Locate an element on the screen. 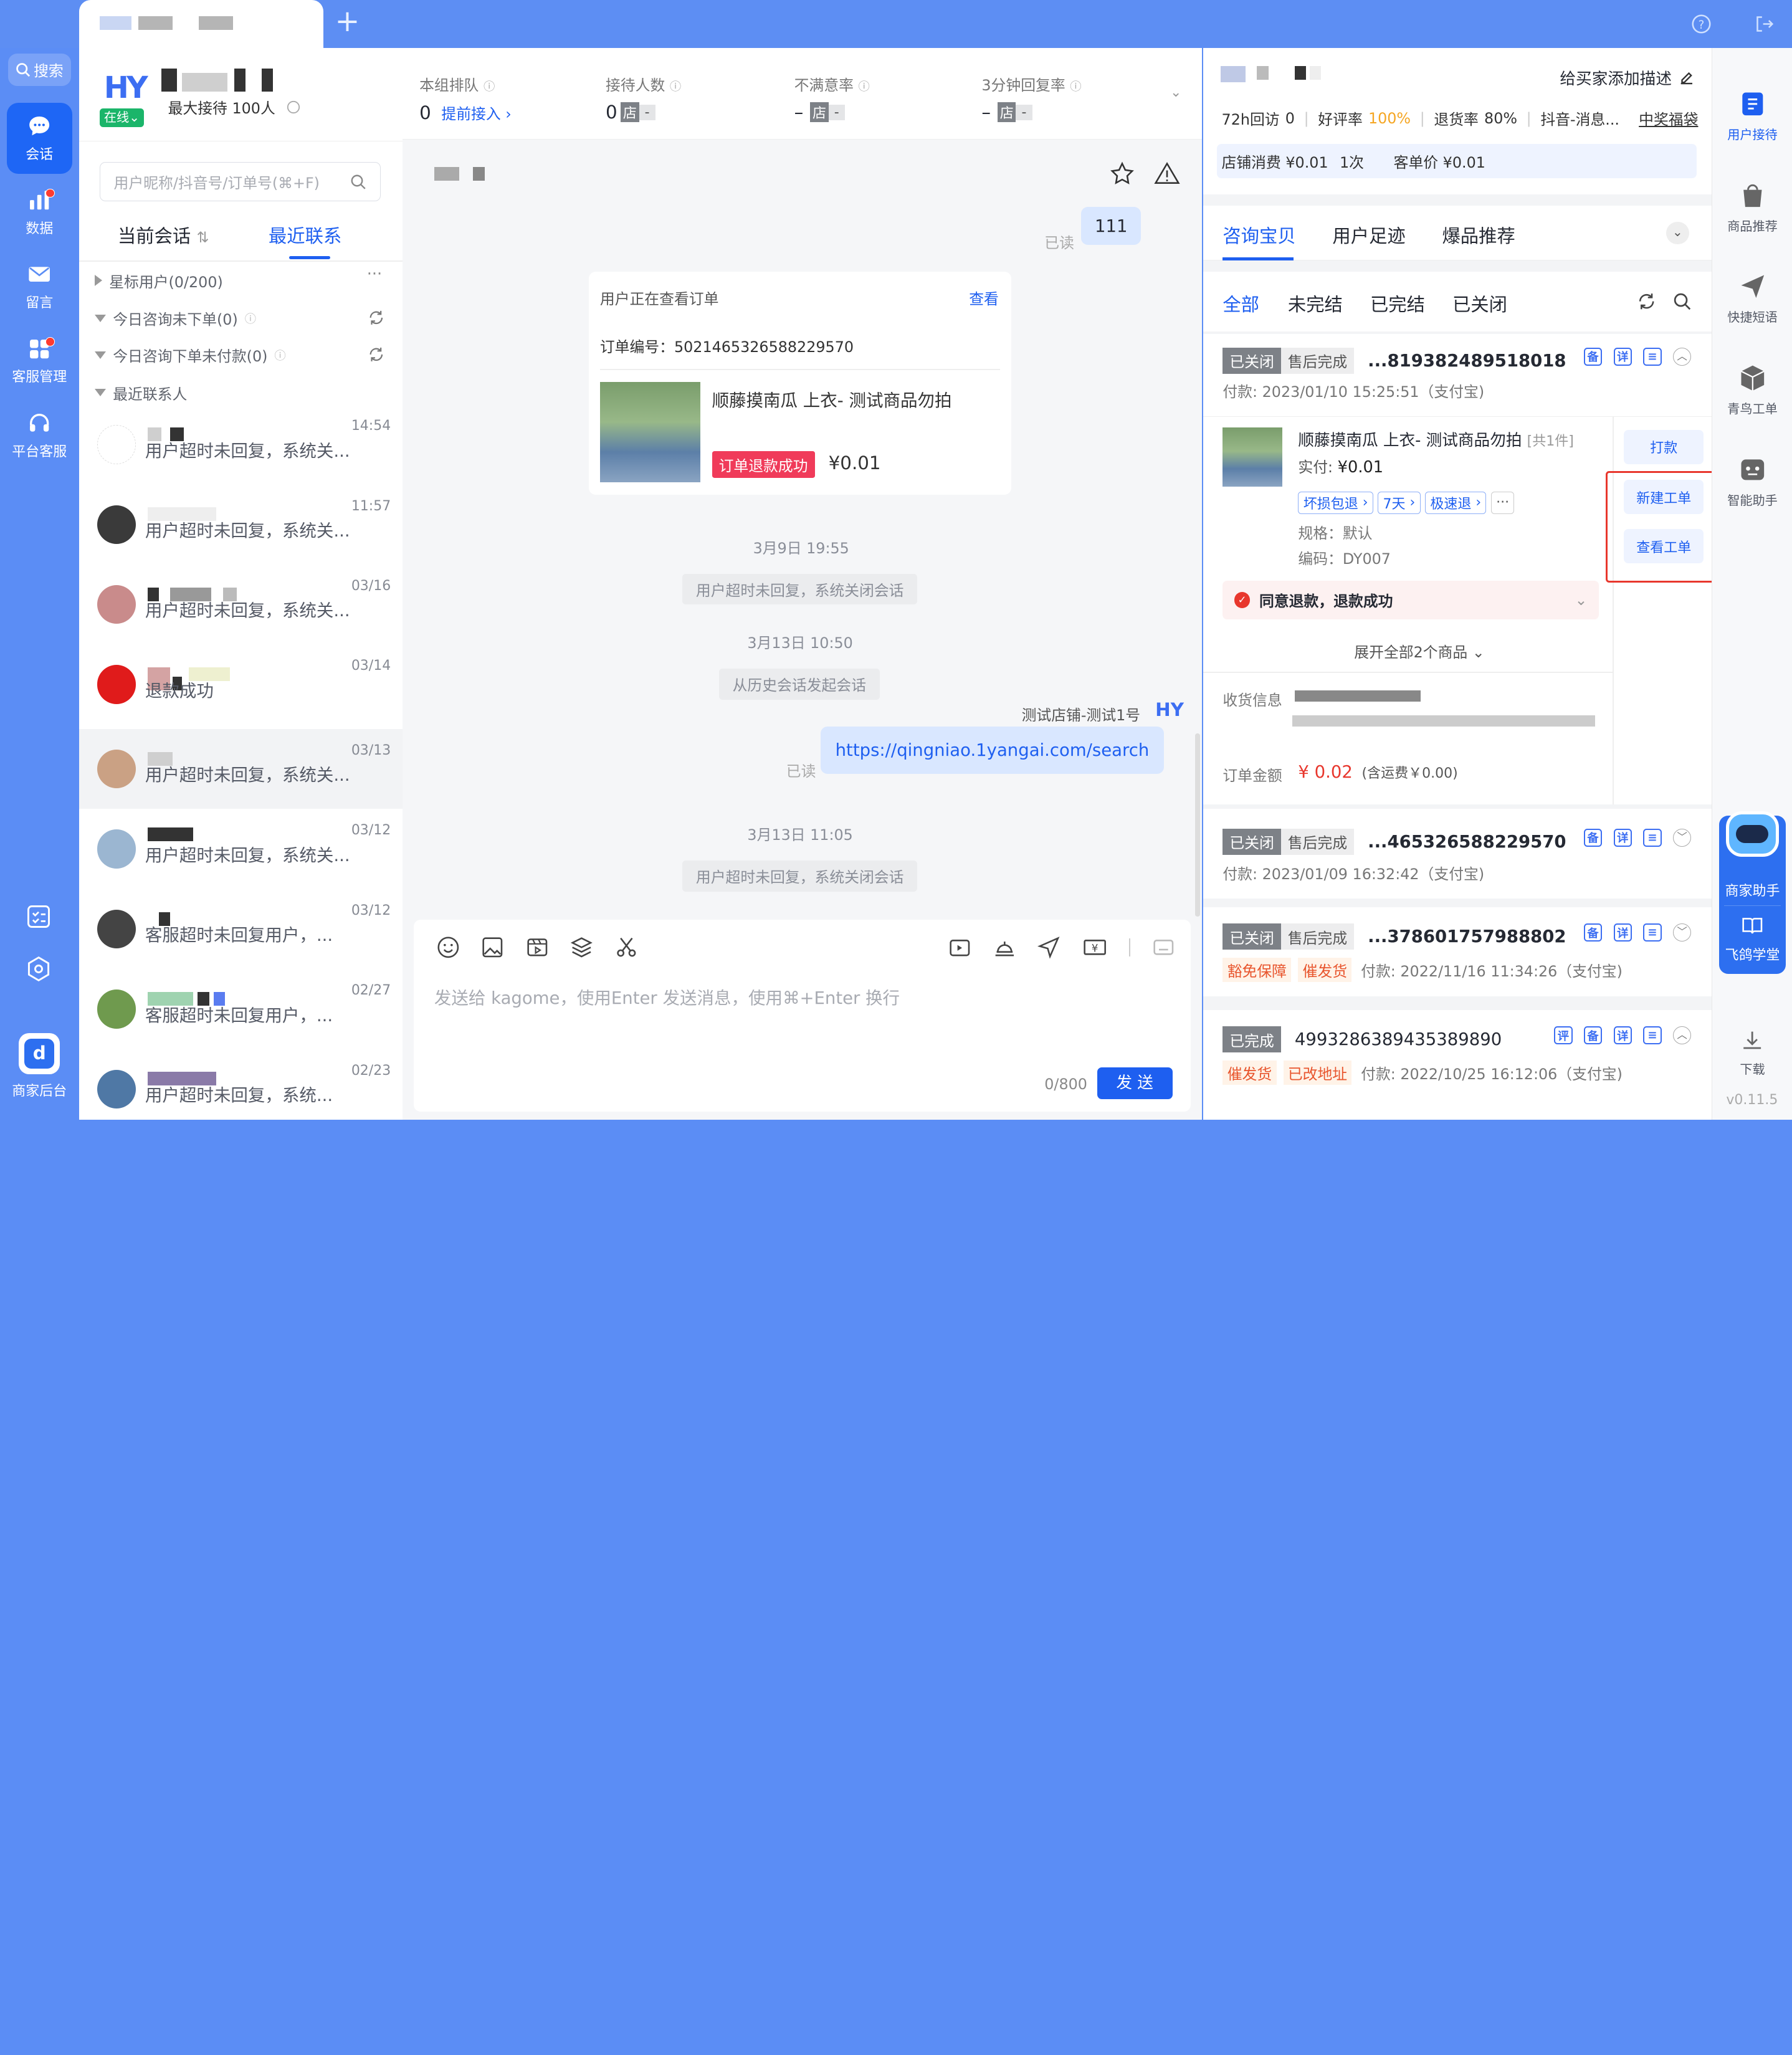 This screenshot has height=2055, width=1792. tool-quick-phrases: 快捷短语 is located at coordinates (1752, 299).